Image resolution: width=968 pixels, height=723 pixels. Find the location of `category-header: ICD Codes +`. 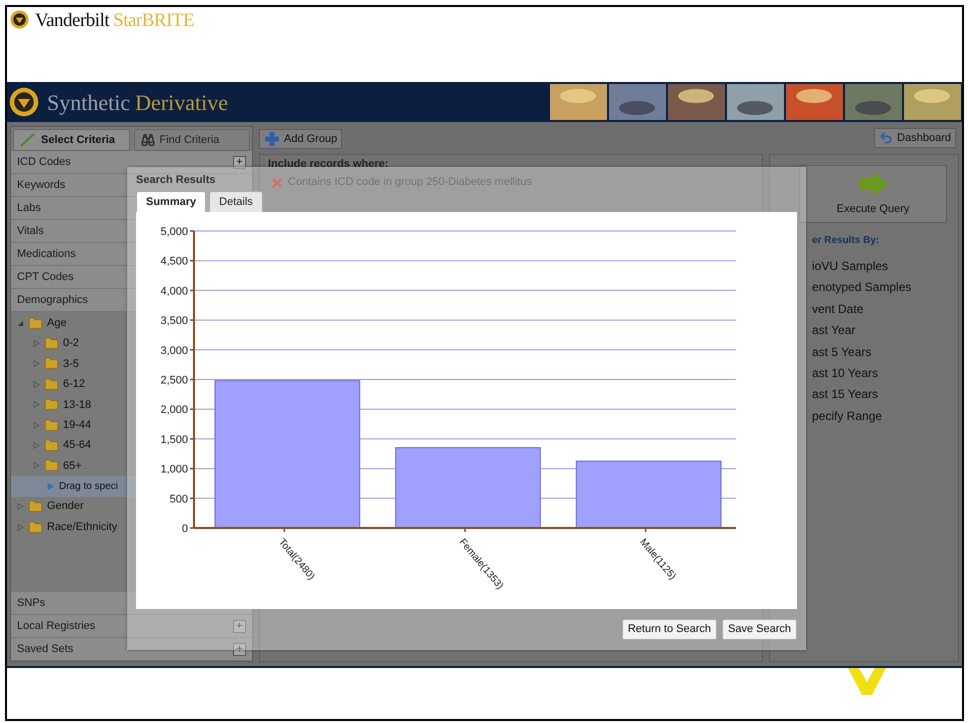

category-header: ICD Codes + is located at coordinates (131, 162).